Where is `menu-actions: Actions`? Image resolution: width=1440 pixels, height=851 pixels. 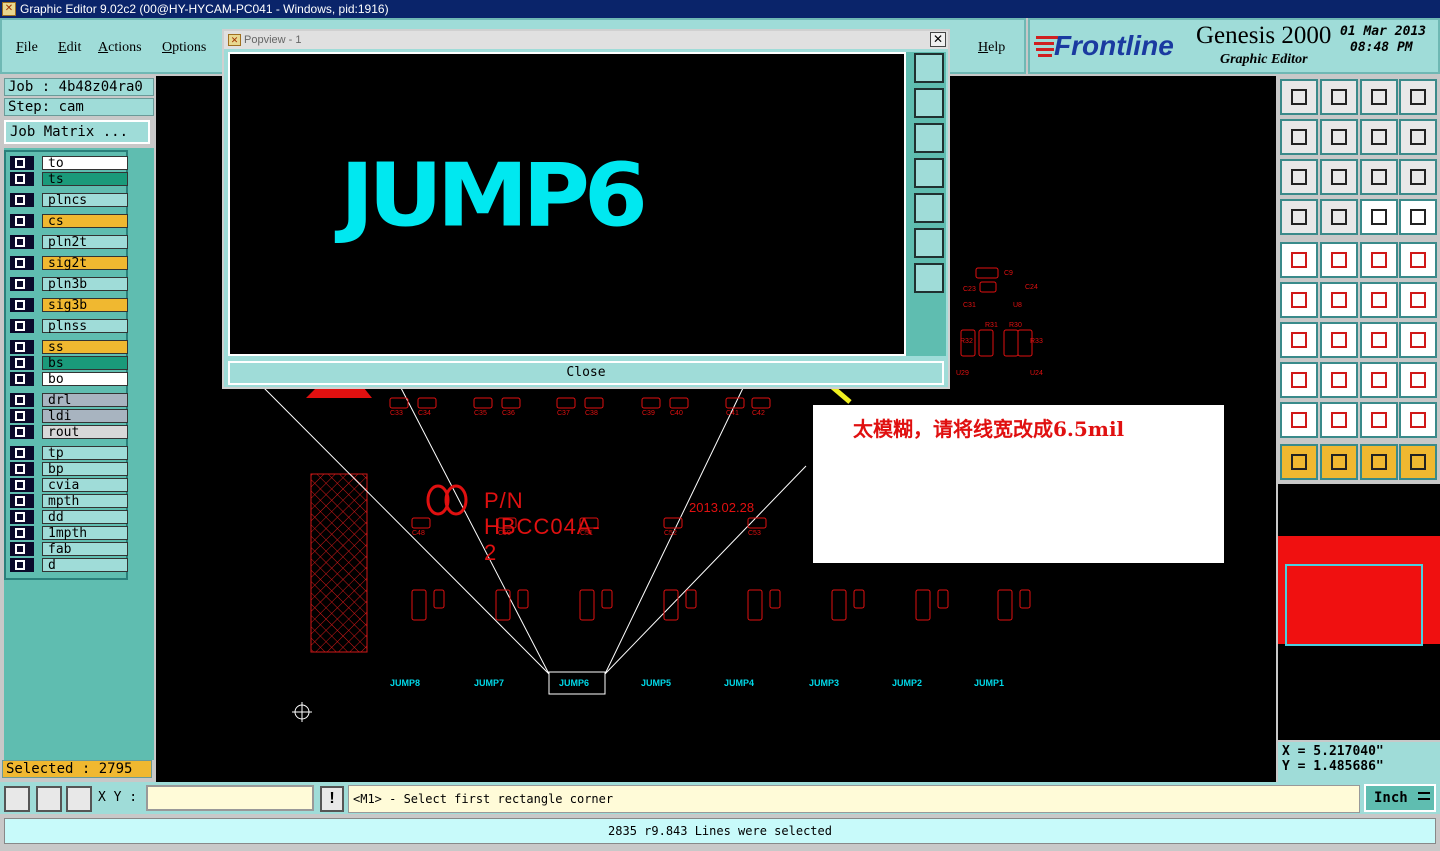 menu-actions: Actions is located at coordinates (120, 48).